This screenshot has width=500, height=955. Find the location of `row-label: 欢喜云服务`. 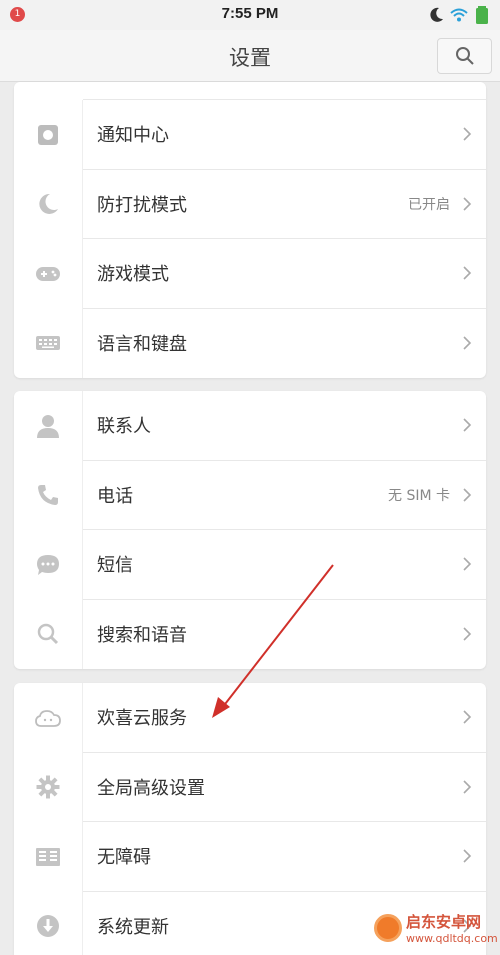

row-label: 欢喜云服务 is located at coordinates (142, 719).